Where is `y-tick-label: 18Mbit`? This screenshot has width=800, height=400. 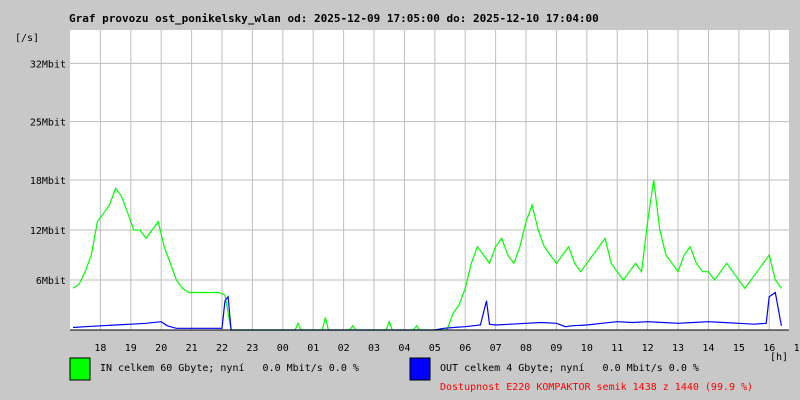 y-tick-label: 18Mbit is located at coordinates (48, 181).